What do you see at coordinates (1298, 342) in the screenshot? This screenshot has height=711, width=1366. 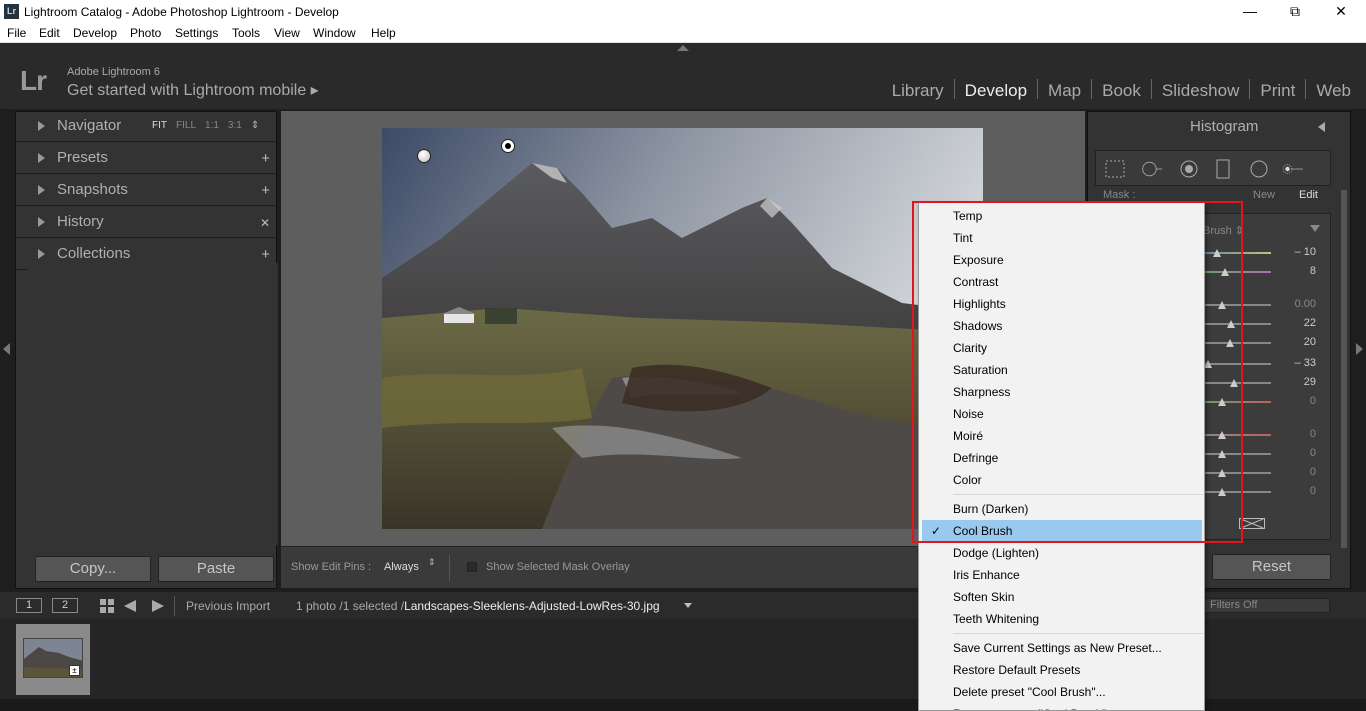 I see `highlights-value: 20` at bounding box center [1298, 342].